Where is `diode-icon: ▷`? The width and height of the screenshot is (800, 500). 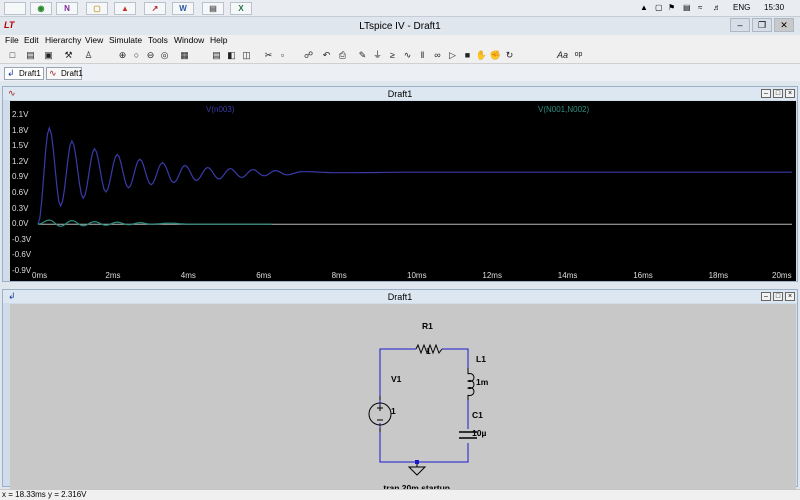
diode-icon: ▷ is located at coordinates (452, 55).